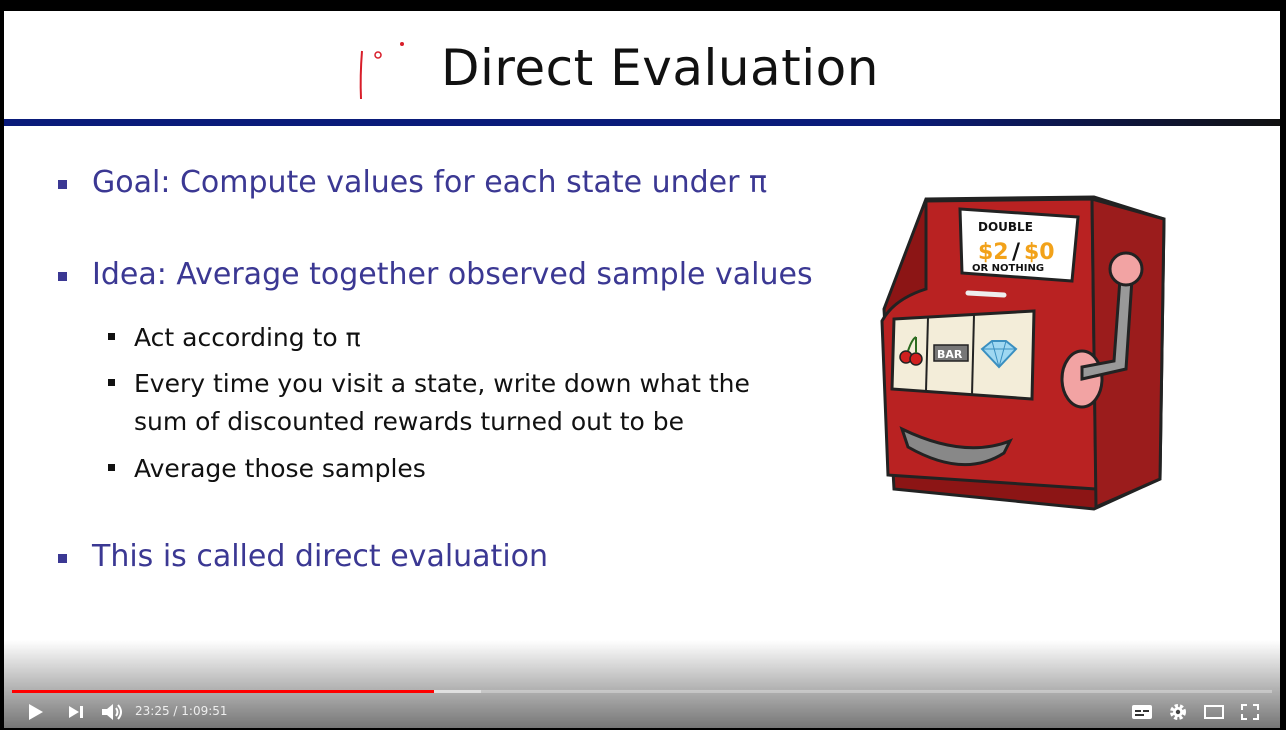 The width and height of the screenshot is (1286, 730). I want to click on svg-text: BAR, so click(950, 354).